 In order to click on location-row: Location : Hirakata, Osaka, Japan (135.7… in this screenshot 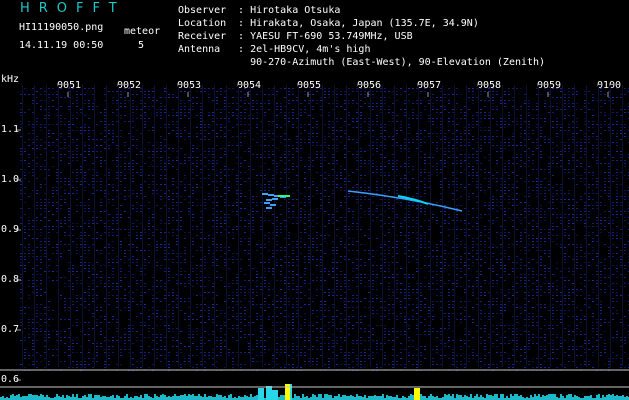, I will do `click(328, 23)`.